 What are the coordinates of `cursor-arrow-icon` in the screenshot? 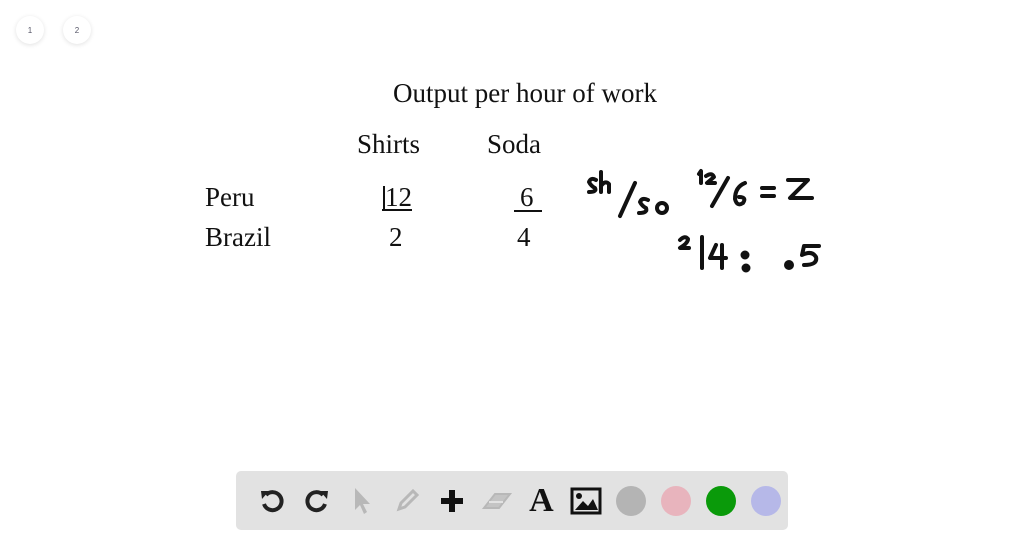 It's located at (363, 500).